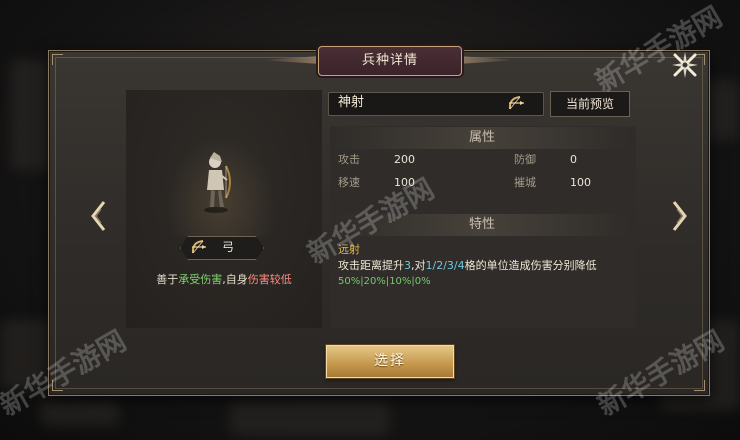  I want to click on desc-strength: 承受伤害, so click(200, 279).